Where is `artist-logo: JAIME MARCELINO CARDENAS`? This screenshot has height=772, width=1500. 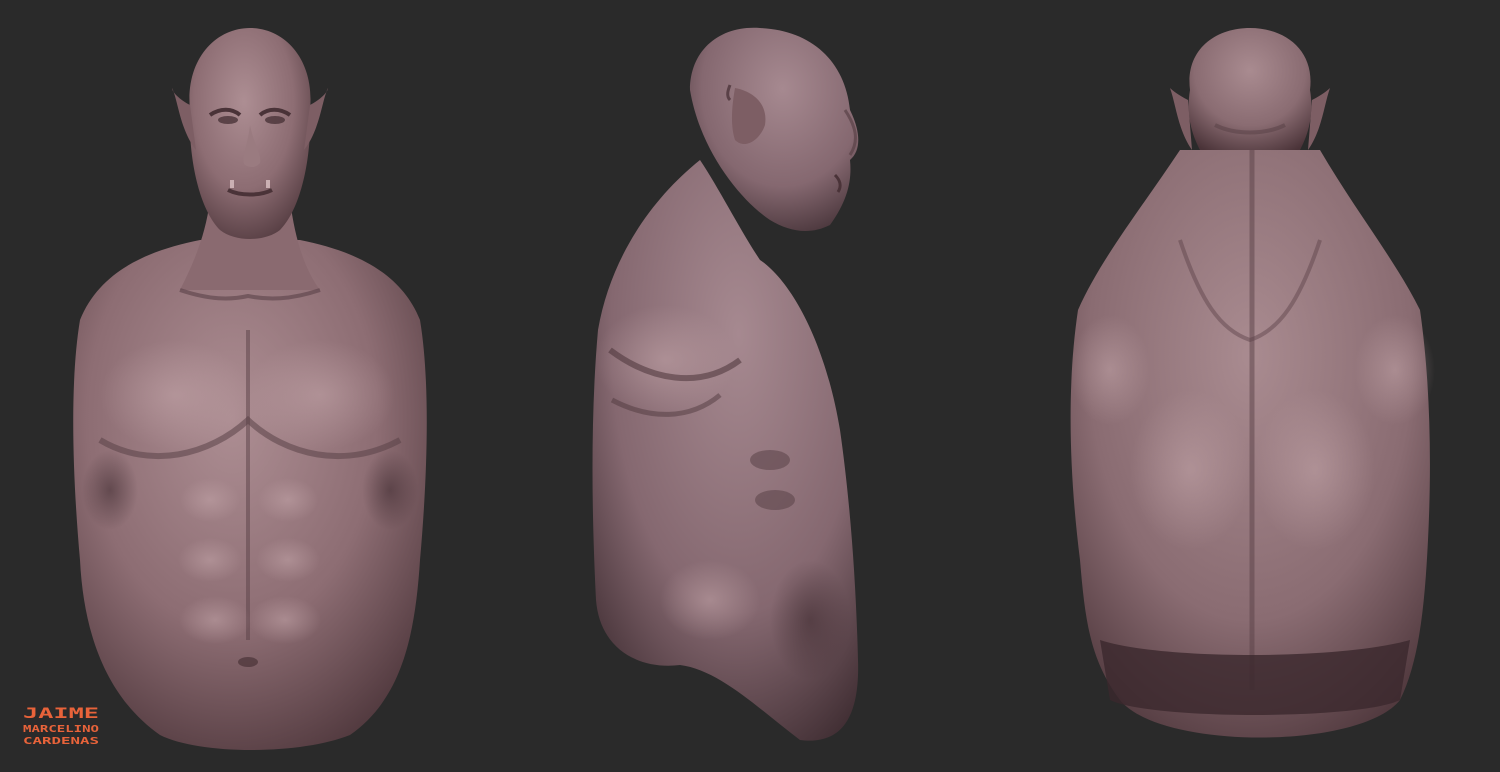 artist-logo: JAIME MARCELINO CARDENAS is located at coordinates (62, 725).